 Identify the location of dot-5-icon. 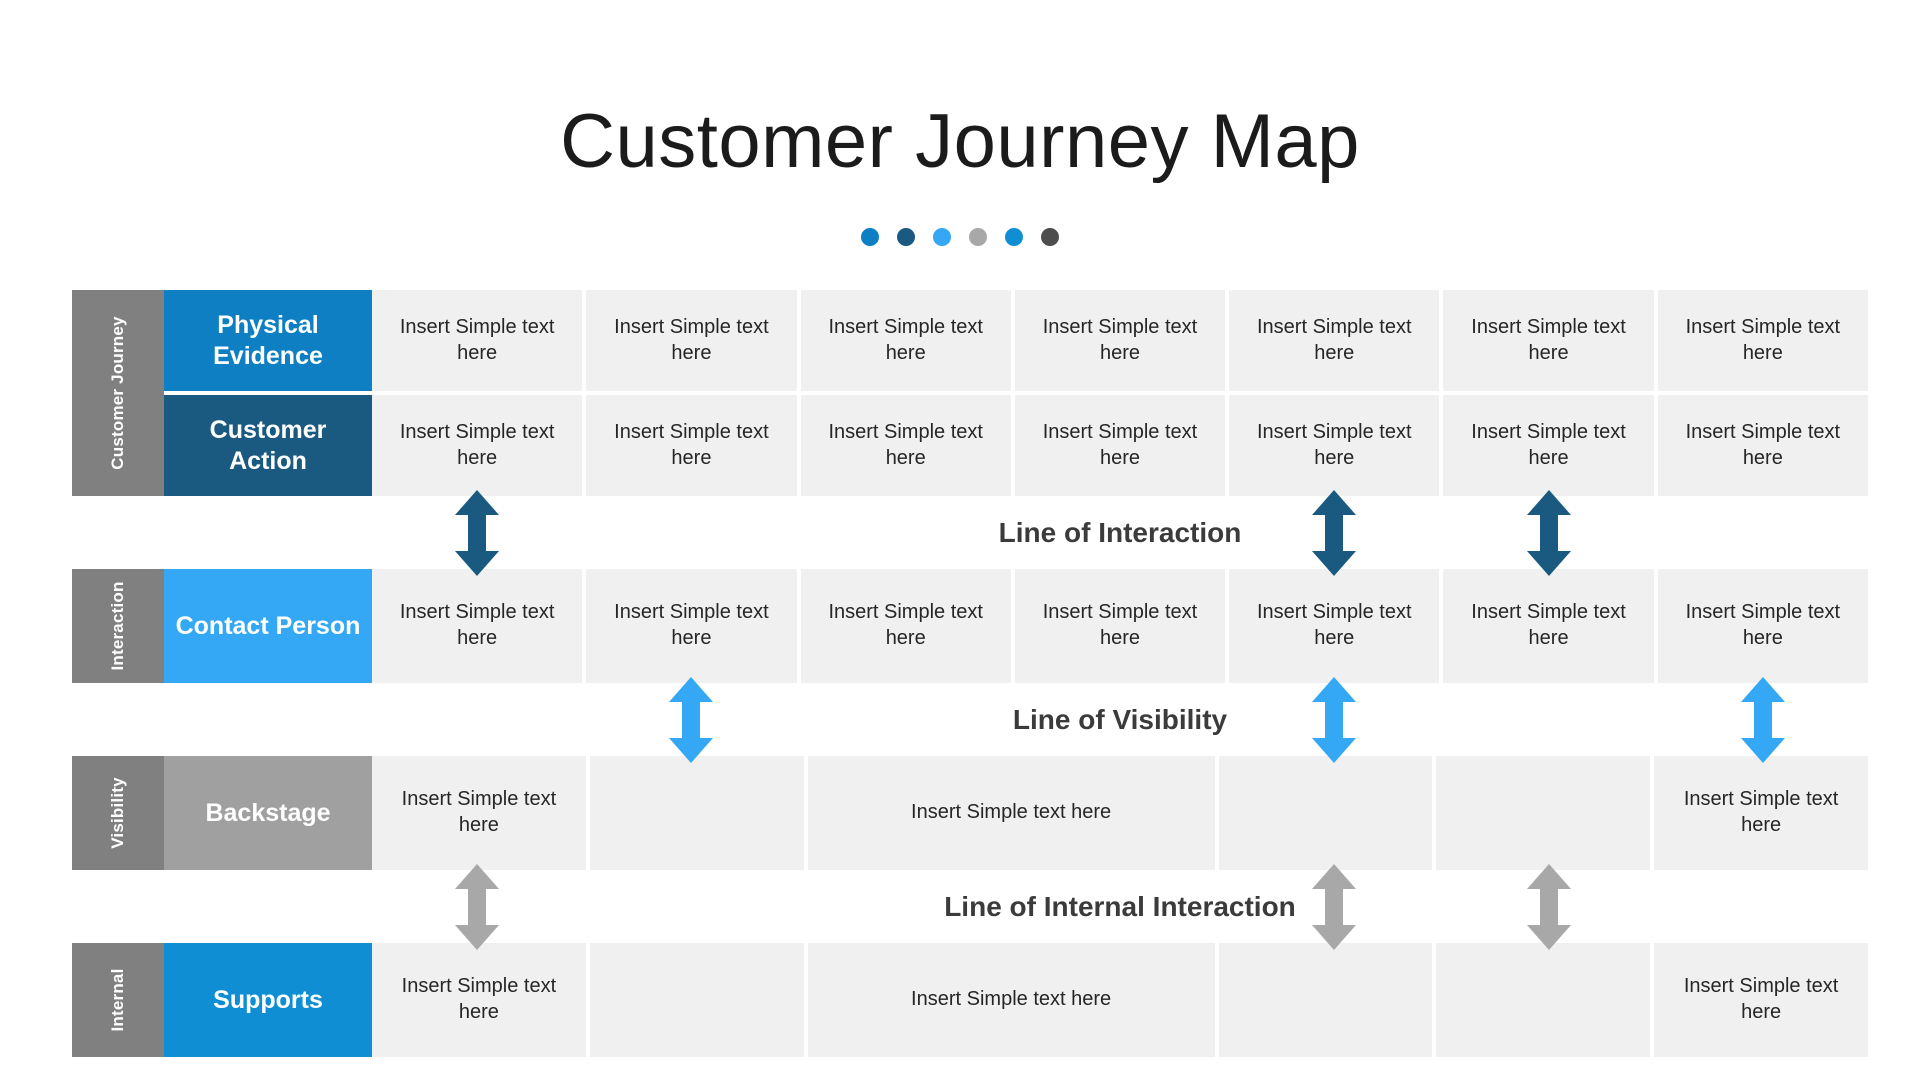
(1014, 237).